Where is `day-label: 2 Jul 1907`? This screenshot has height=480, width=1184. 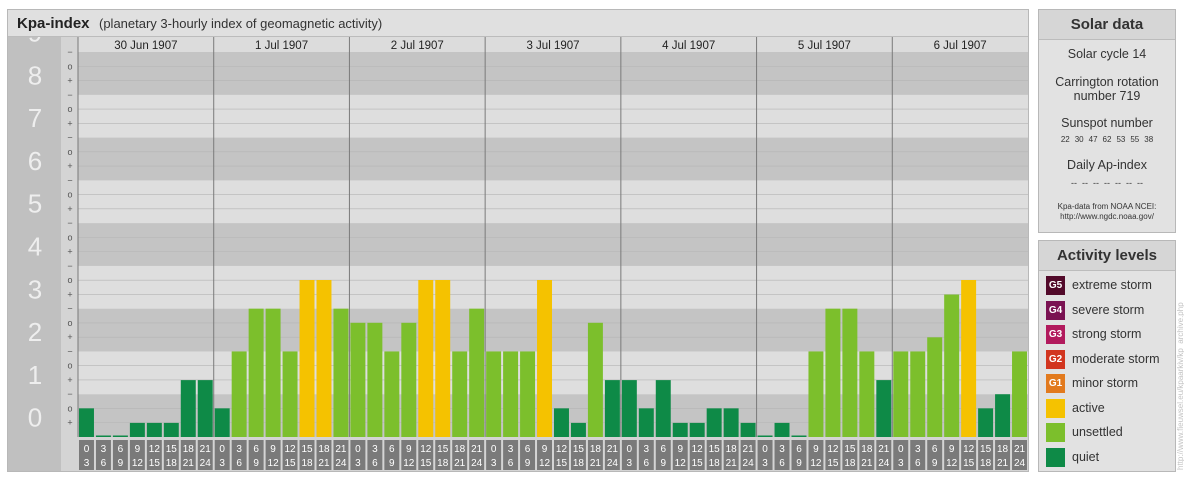 day-label: 2 Jul 1907 is located at coordinates (417, 46).